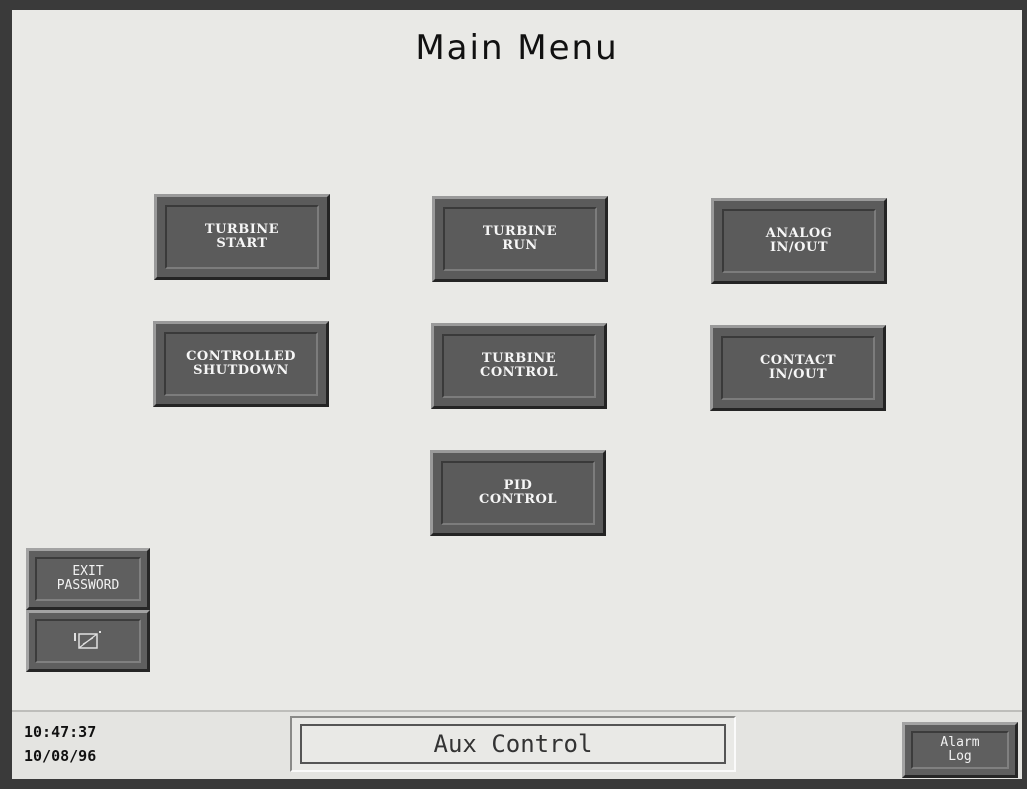 The height and width of the screenshot is (789, 1027). I want to click on turbine-control-label: TURBINE CONTROL, so click(519, 365).